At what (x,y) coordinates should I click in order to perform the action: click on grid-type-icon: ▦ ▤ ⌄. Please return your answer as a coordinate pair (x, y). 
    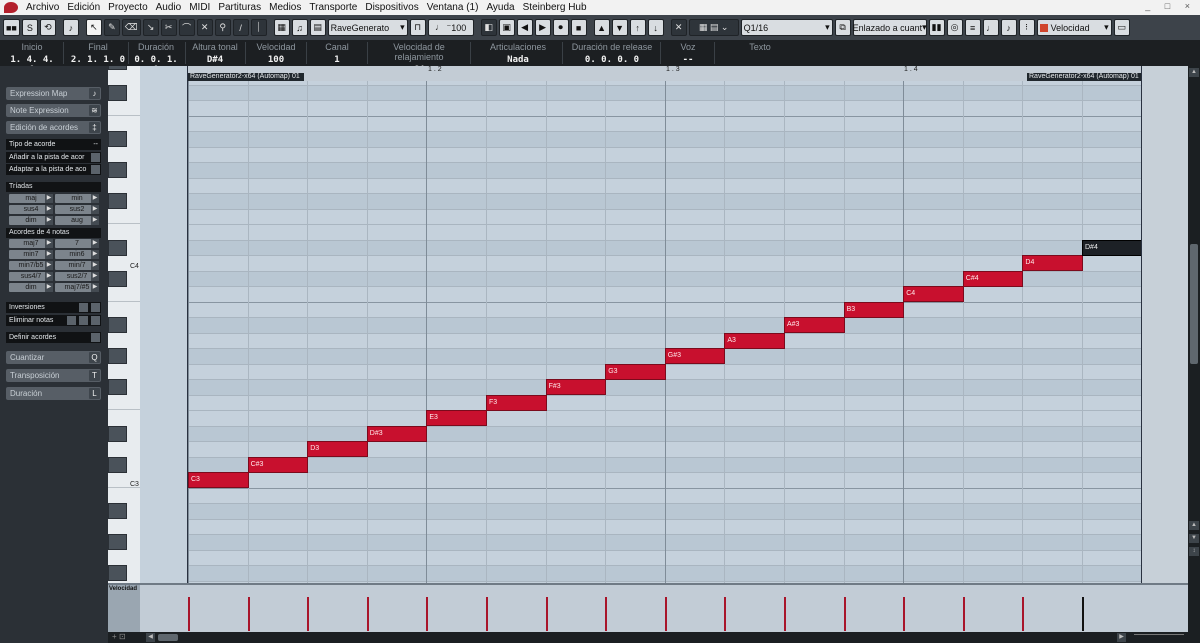
    Looking at the image, I should click on (713, 27).